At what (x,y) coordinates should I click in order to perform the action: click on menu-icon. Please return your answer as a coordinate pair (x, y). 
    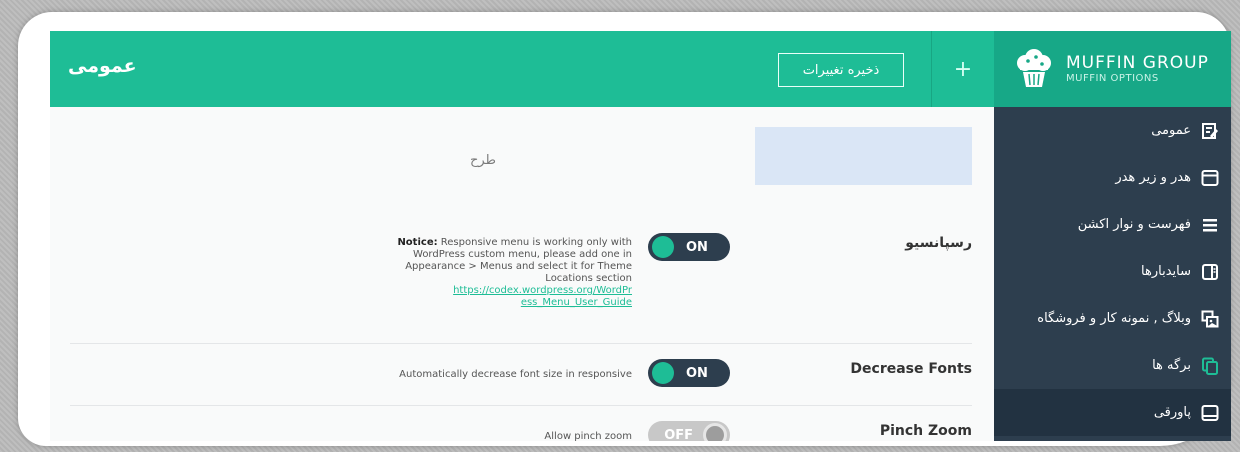
    Looking at the image, I should click on (1210, 225).